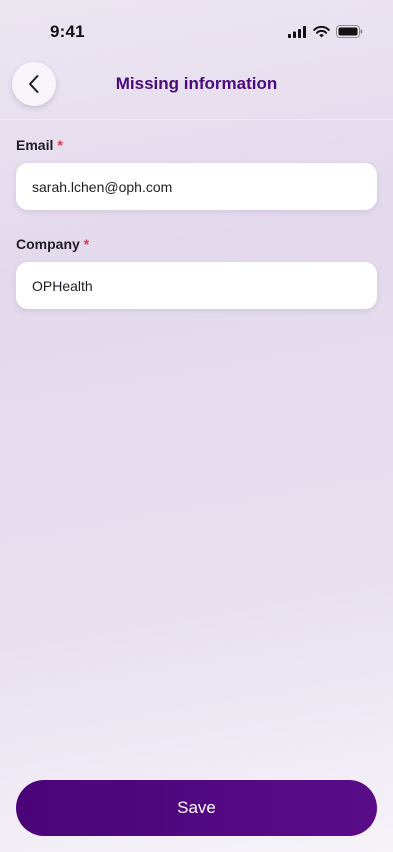  I want to click on company-label: Company *, so click(52, 244).